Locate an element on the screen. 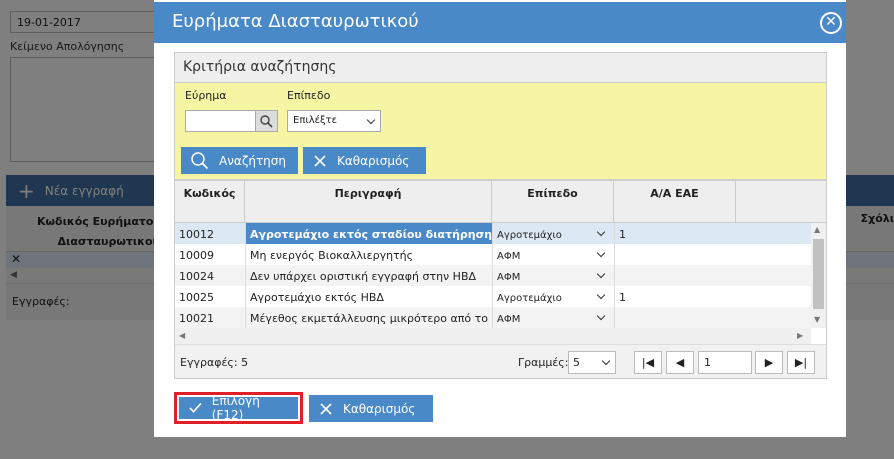 This screenshot has width=894, height=459. select-button: Επιλογή (F12) is located at coordinates (238, 408).